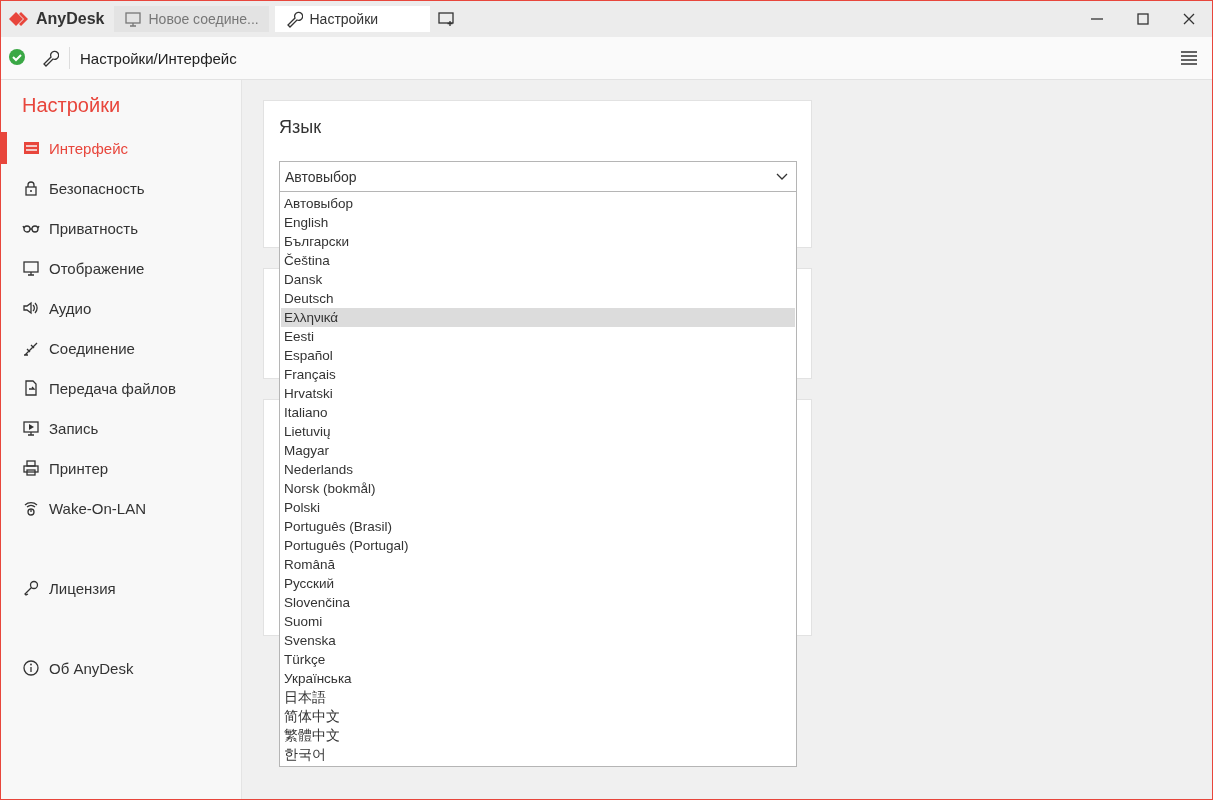  I want to click on app-name: AnyDesk, so click(70, 19).